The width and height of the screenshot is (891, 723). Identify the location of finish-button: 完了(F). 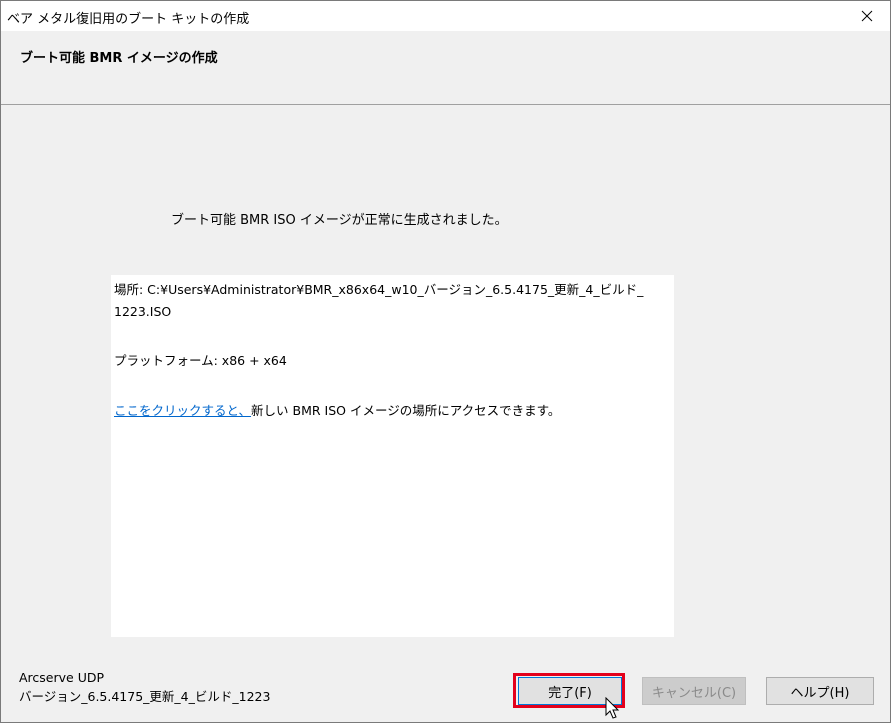
(570, 691).